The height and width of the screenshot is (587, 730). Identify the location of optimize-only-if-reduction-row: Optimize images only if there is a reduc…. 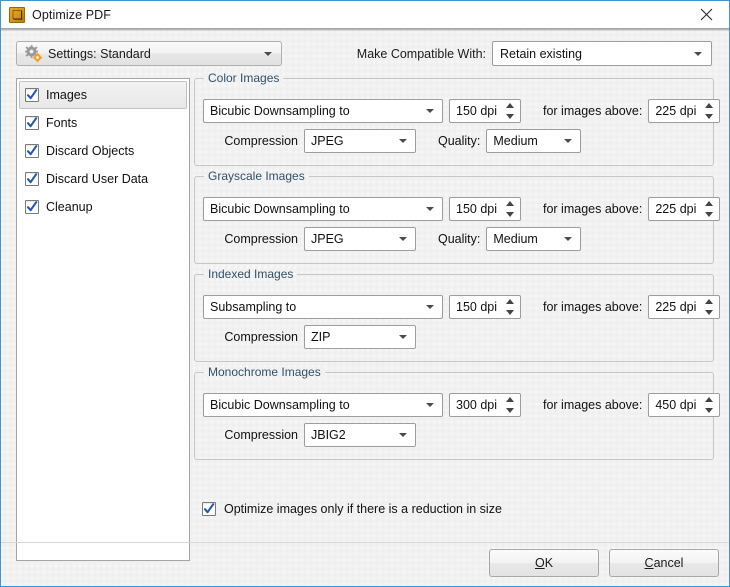
(352, 509).